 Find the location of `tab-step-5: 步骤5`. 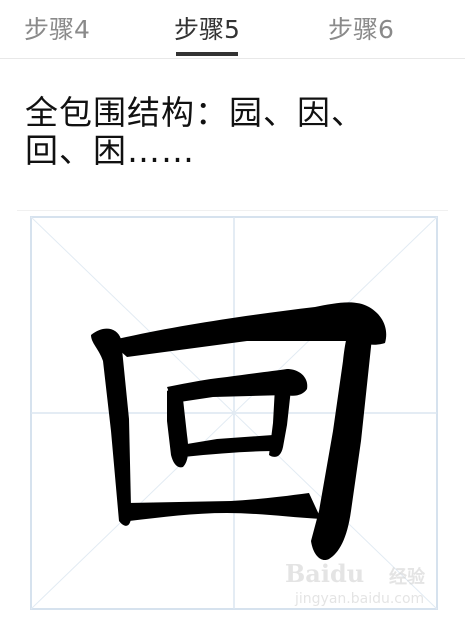

tab-step-5: 步骤5 is located at coordinates (207, 33).